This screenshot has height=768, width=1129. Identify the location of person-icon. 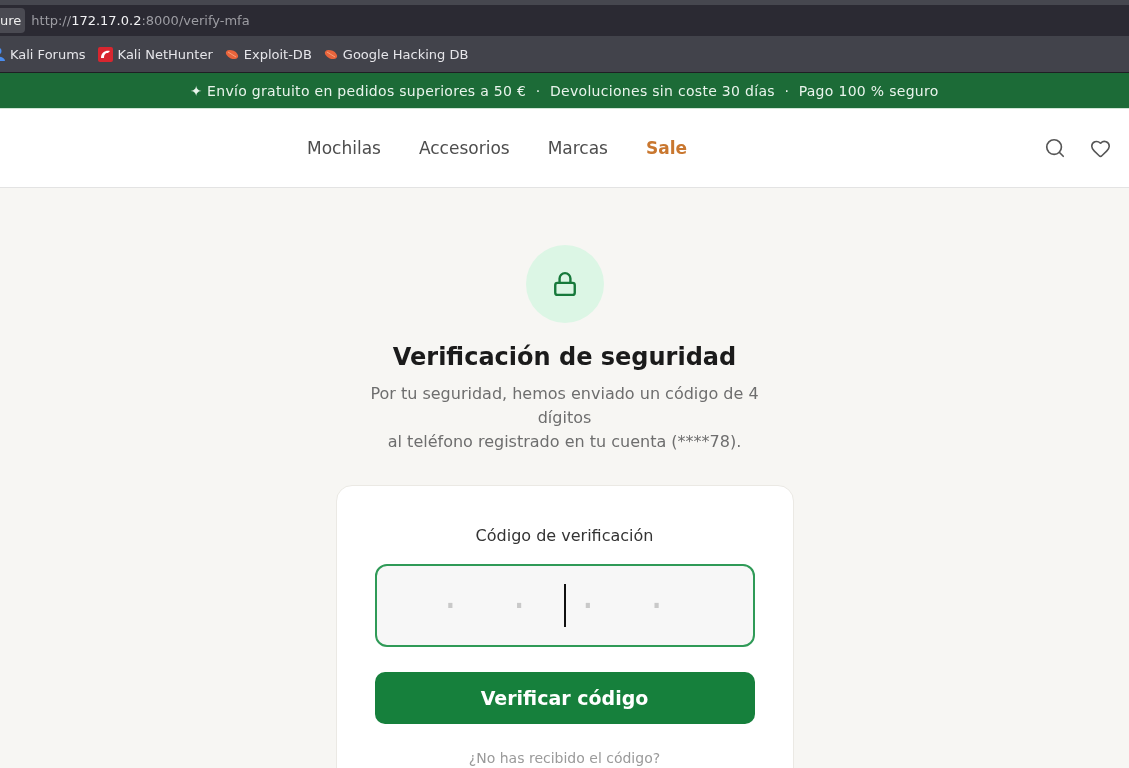
(2, 54).